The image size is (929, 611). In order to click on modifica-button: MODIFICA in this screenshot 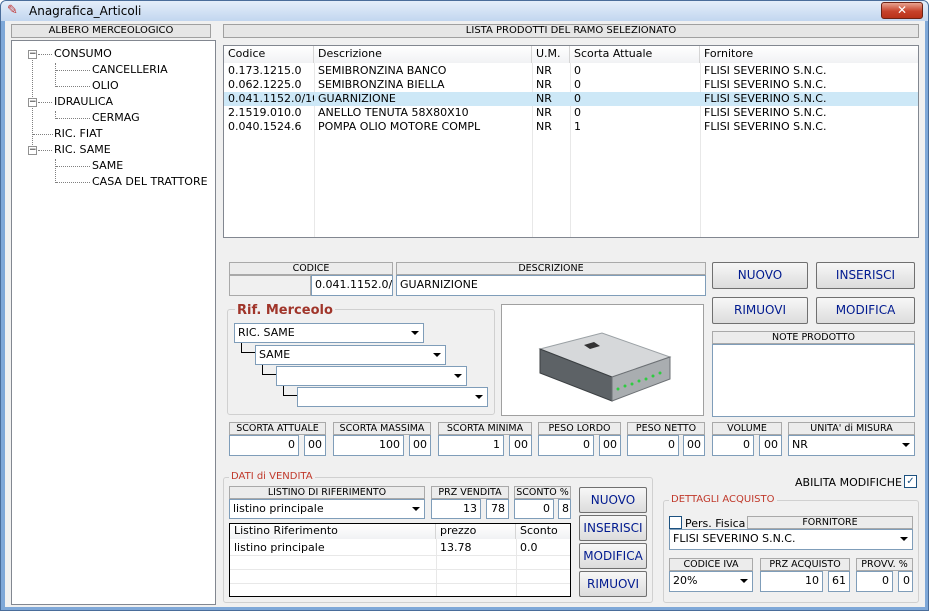, I will do `click(865, 310)`.